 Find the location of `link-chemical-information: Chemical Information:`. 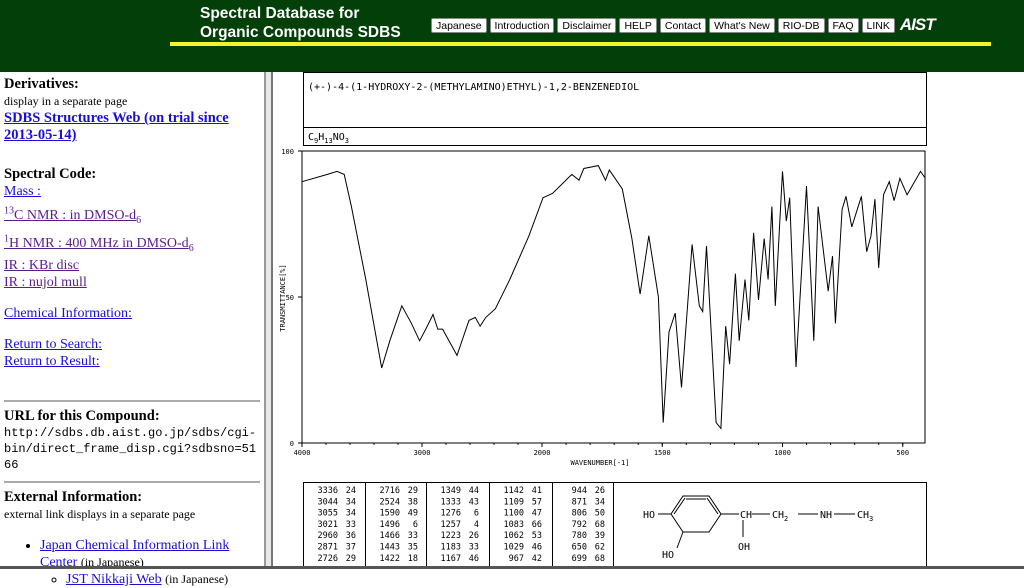

link-chemical-information: Chemical Information: is located at coordinates (68, 313).